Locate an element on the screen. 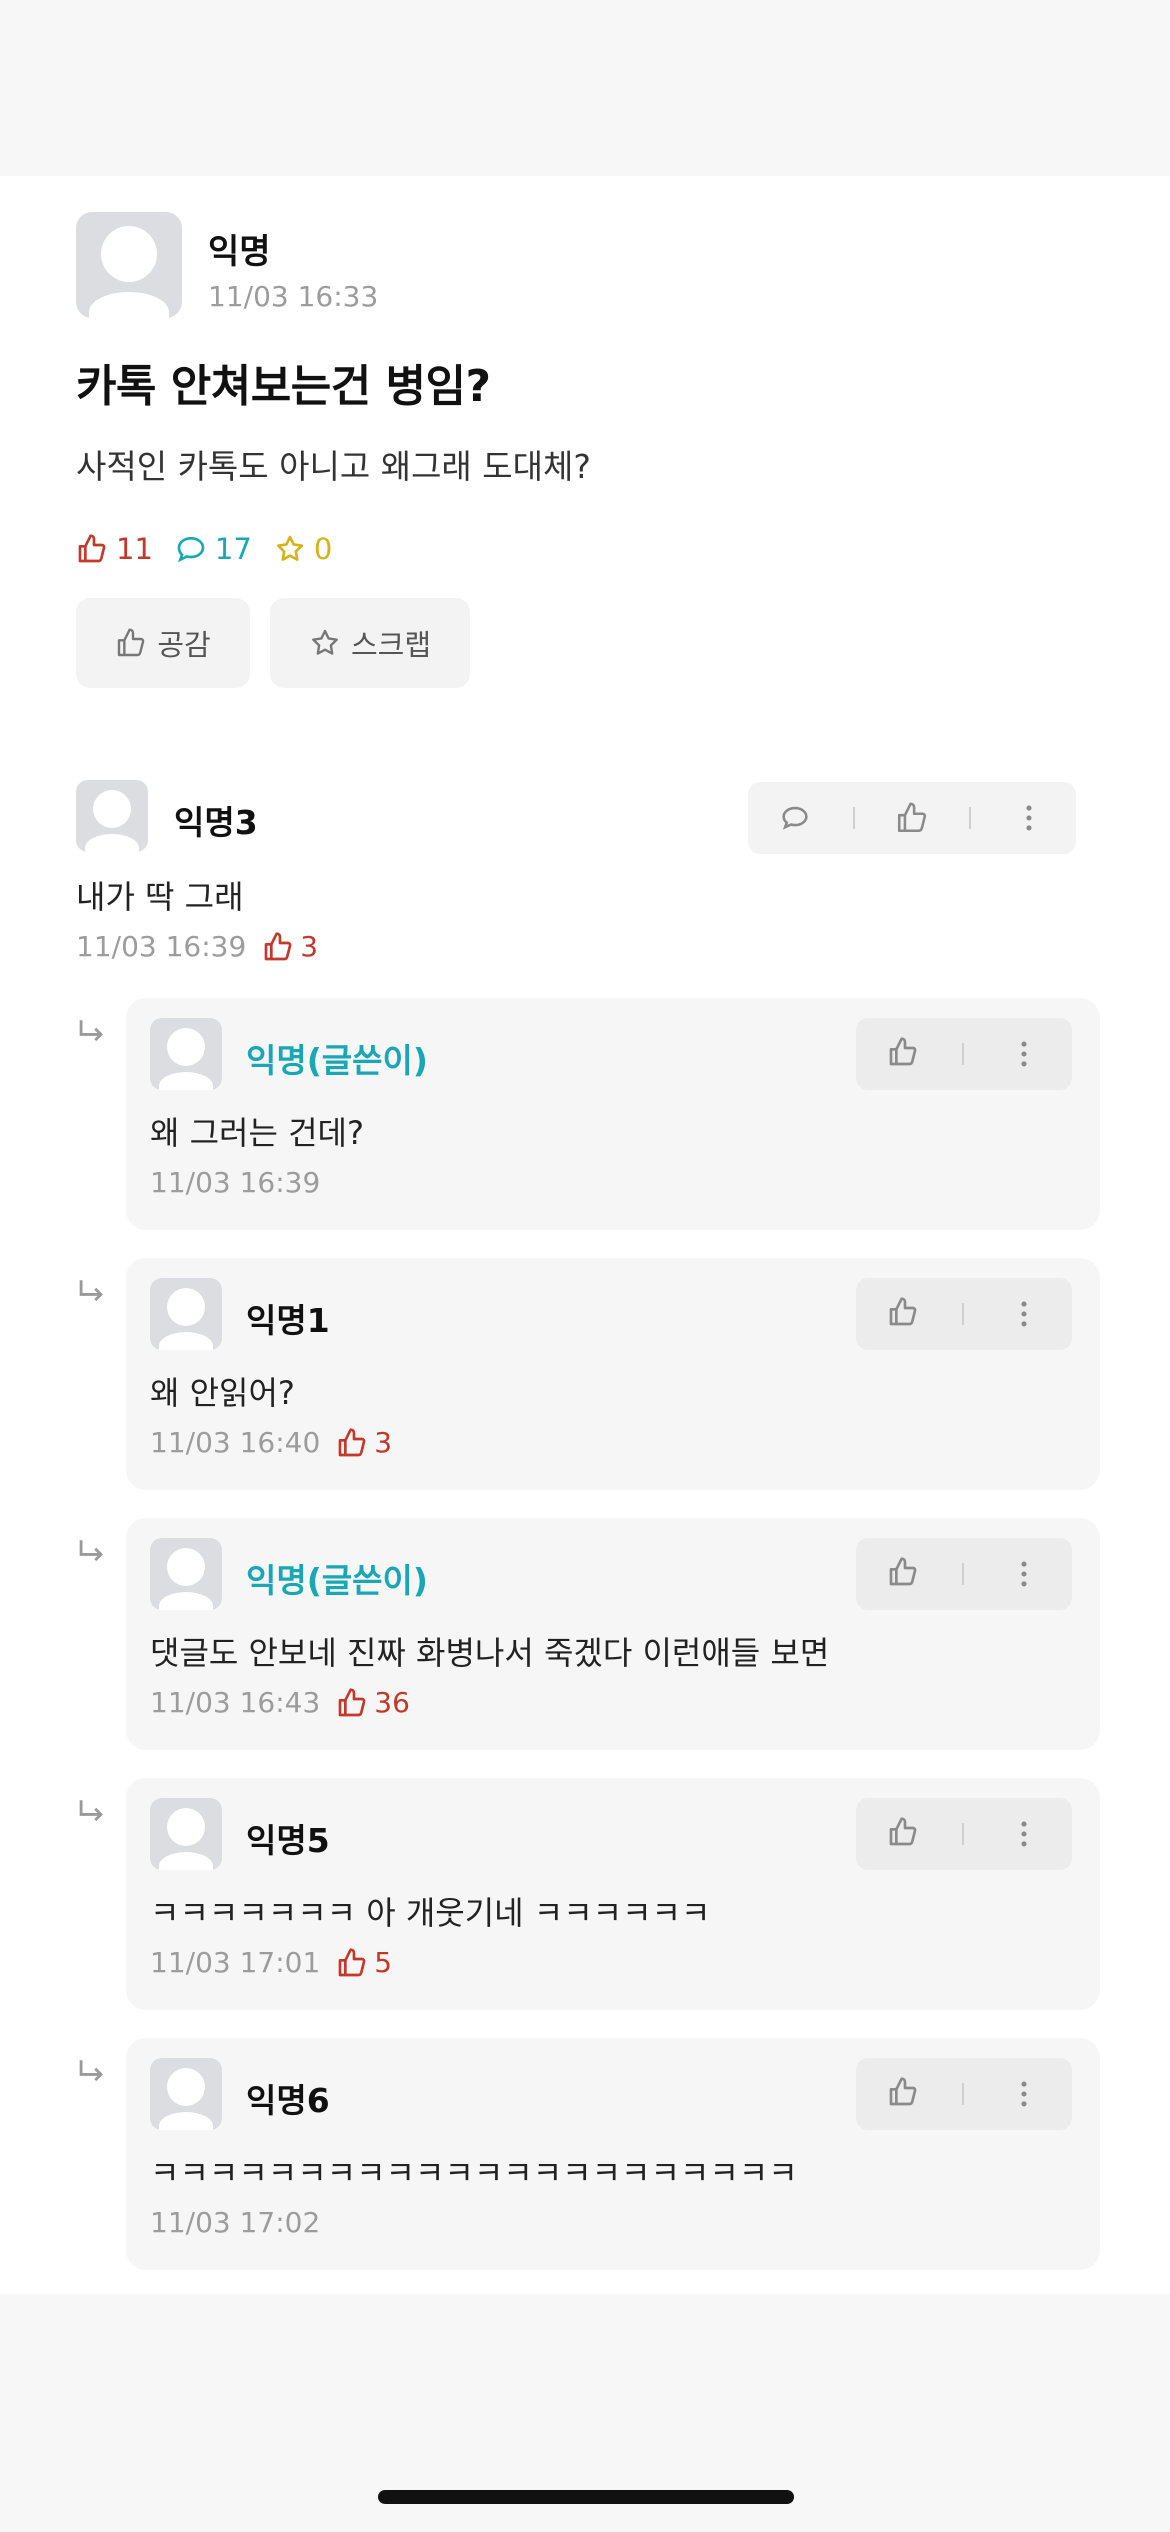  reply-like-count: 36 is located at coordinates (373, 1702).